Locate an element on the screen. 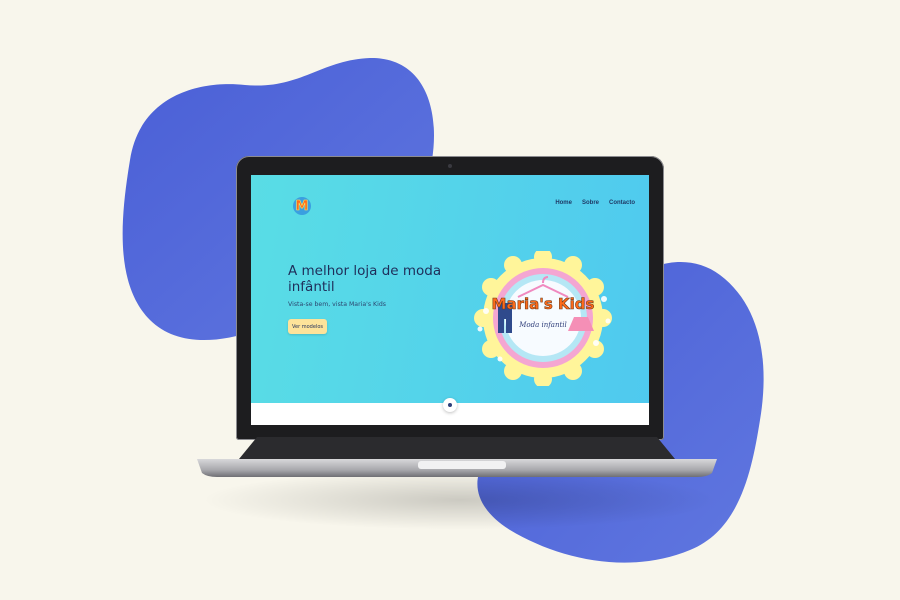  keyboard-deck is located at coordinates (457, 448).